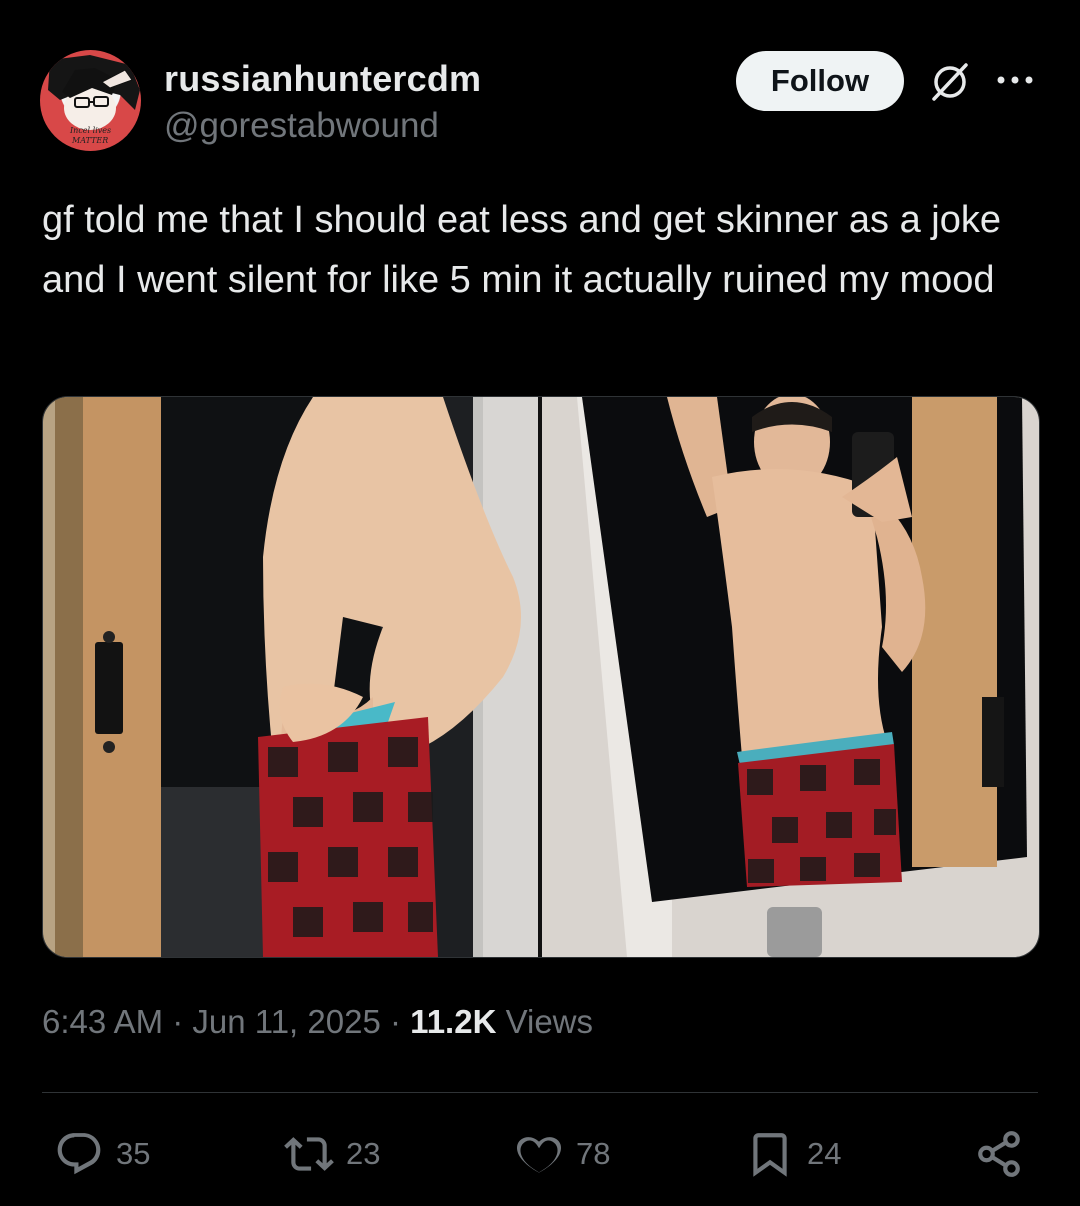 This screenshot has height=1206, width=1080. I want to click on views-count: 11.2K, so click(453, 1021).